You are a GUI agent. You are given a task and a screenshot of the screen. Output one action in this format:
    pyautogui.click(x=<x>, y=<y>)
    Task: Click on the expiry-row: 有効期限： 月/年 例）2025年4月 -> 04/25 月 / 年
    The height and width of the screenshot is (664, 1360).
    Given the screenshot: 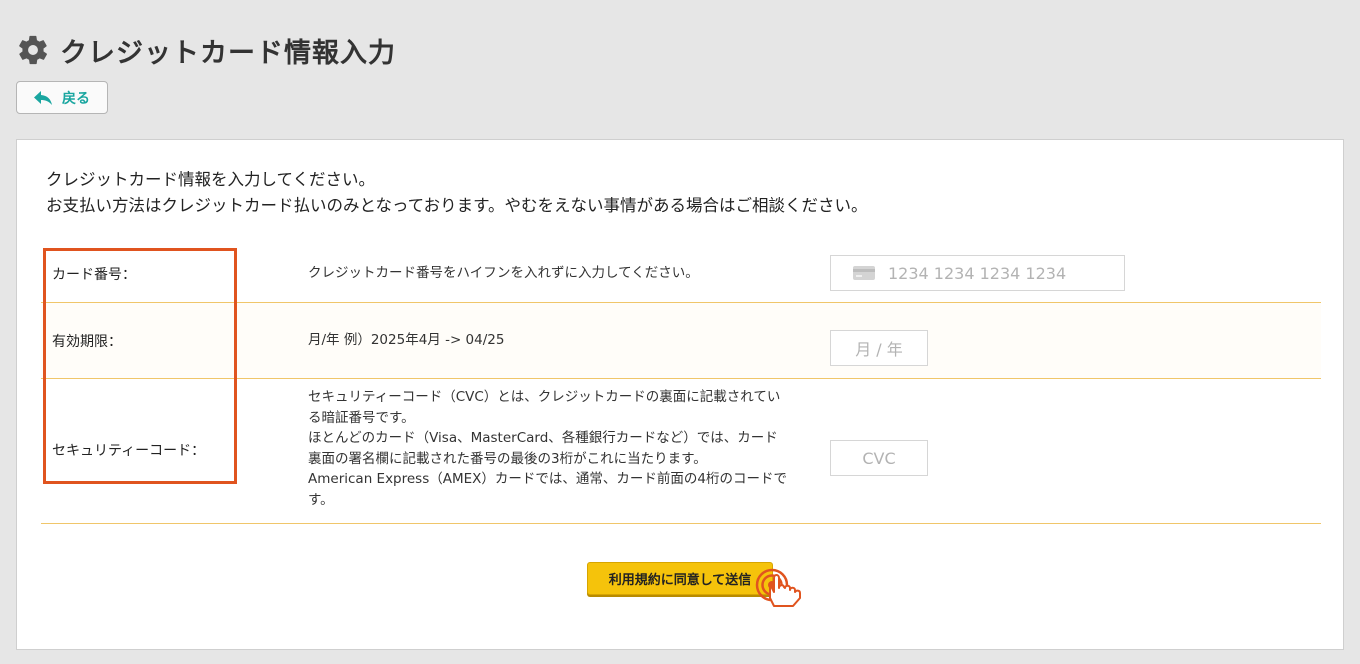 What is the action you would take?
    pyautogui.click(x=681, y=341)
    